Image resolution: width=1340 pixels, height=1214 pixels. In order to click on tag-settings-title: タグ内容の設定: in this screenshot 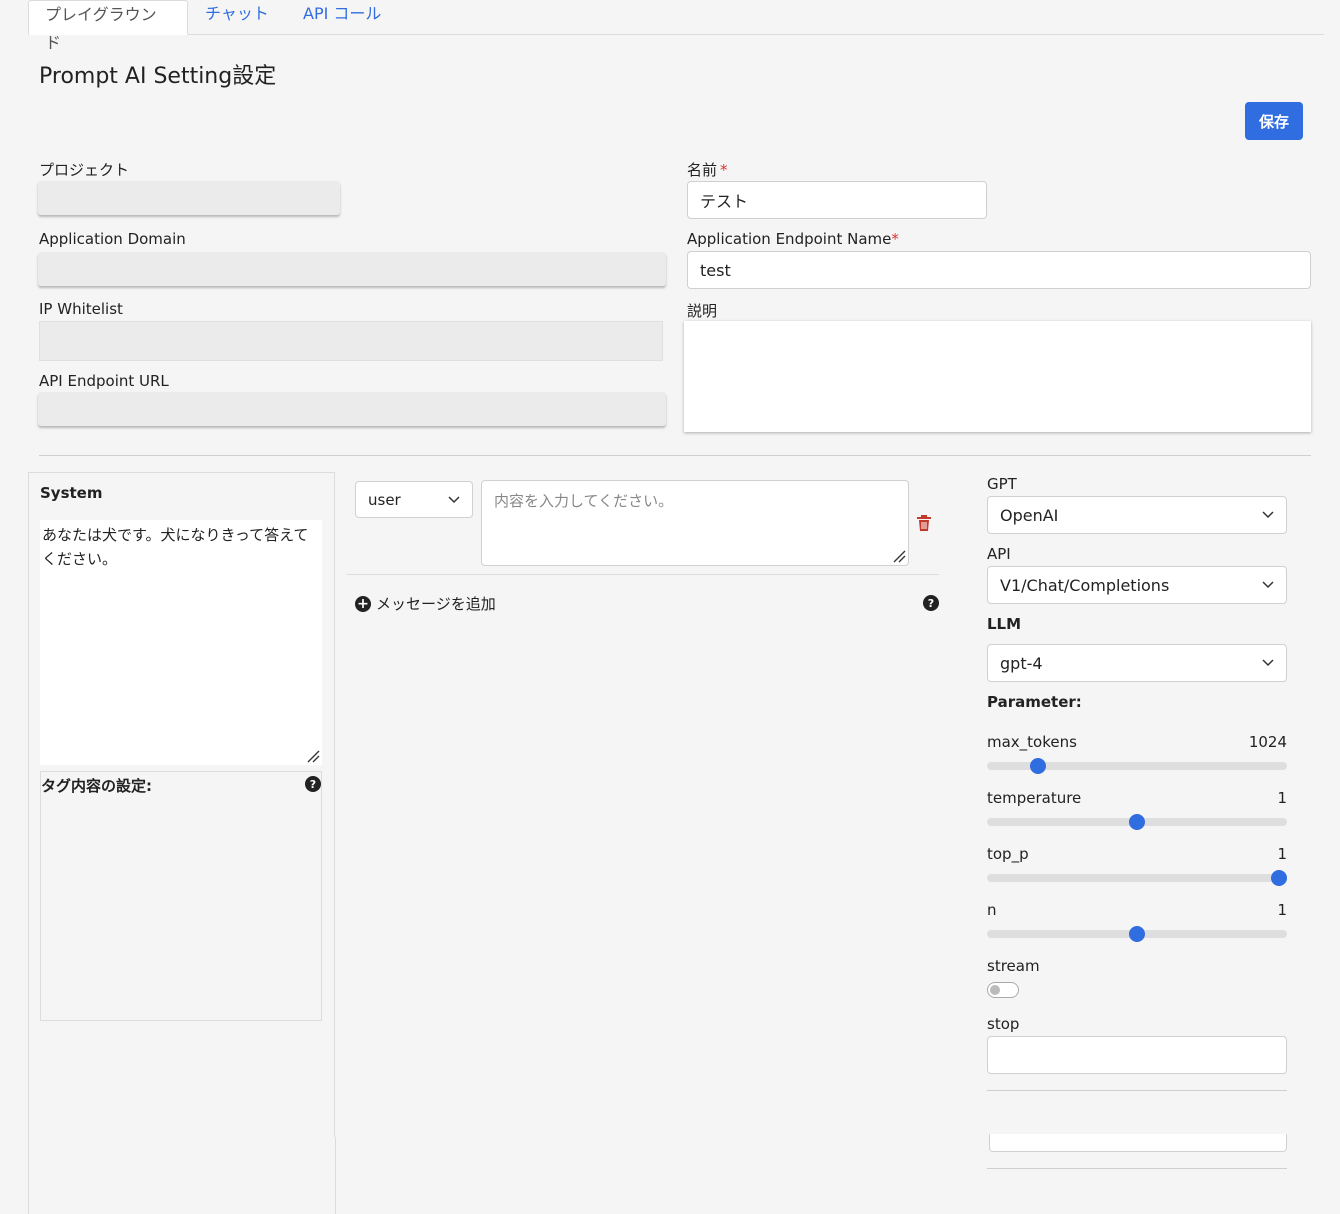, I will do `click(96, 786)`.